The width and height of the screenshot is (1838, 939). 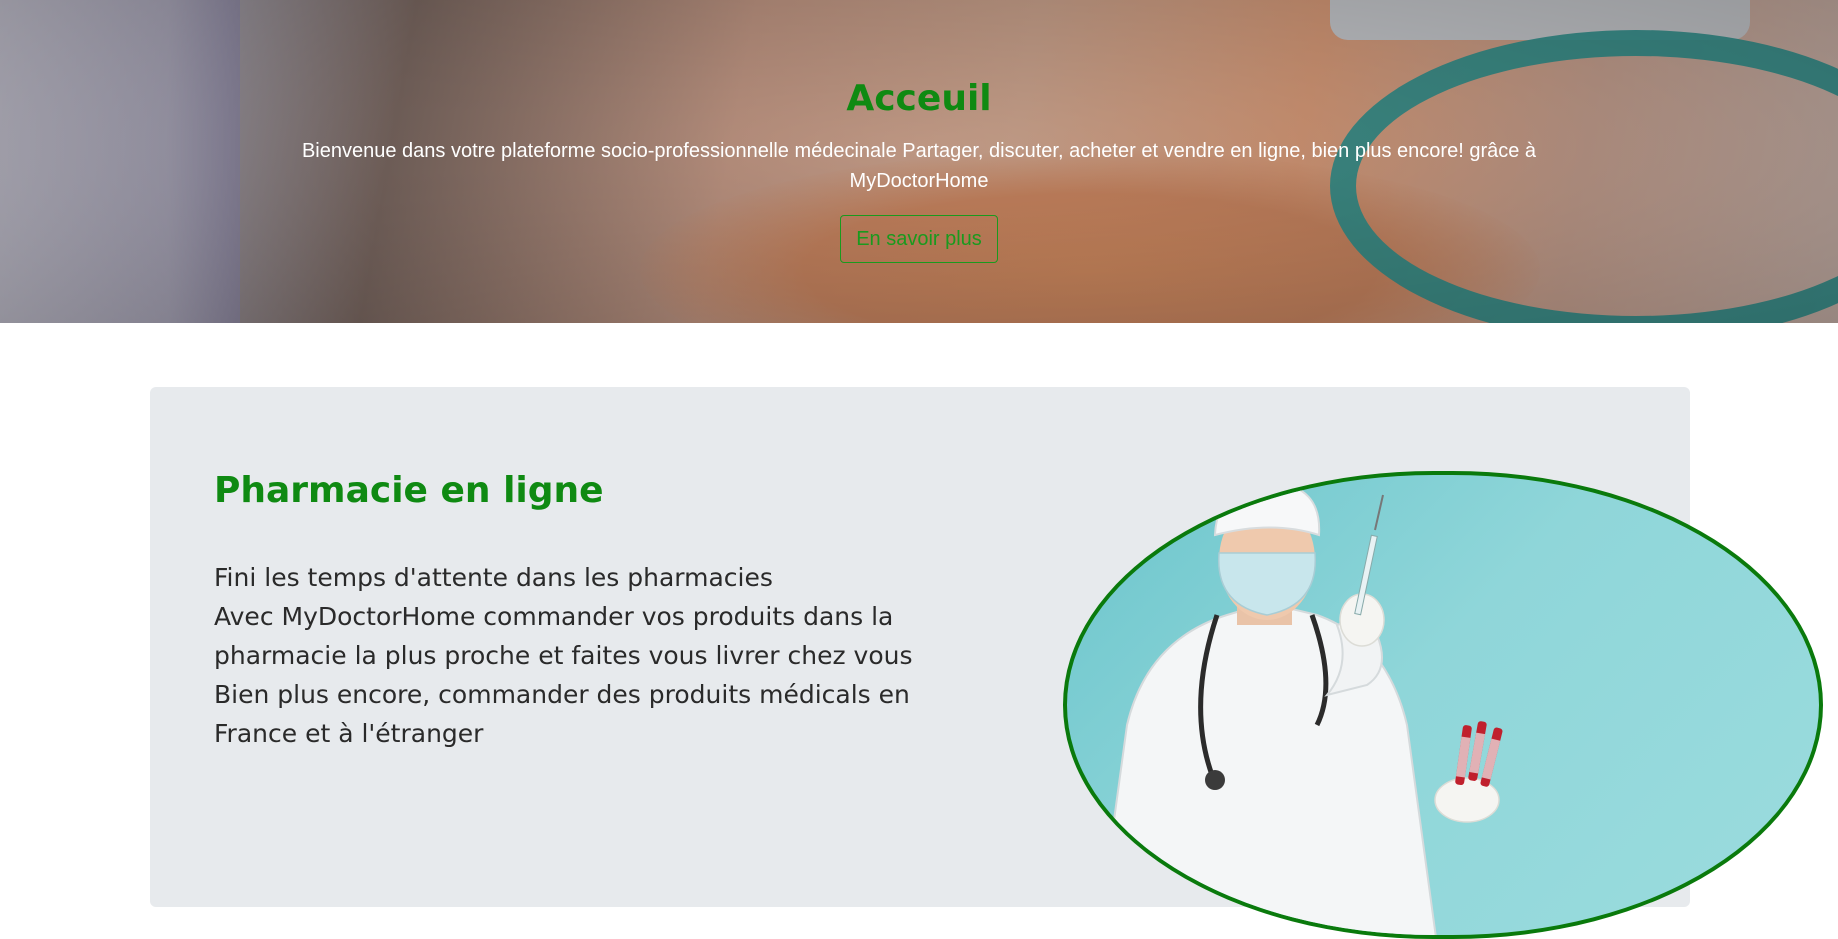 What do you see at coordinates (1300, 708) in the screenshot?
I see `doctor-illustration` at bounding box center [1300, 708].